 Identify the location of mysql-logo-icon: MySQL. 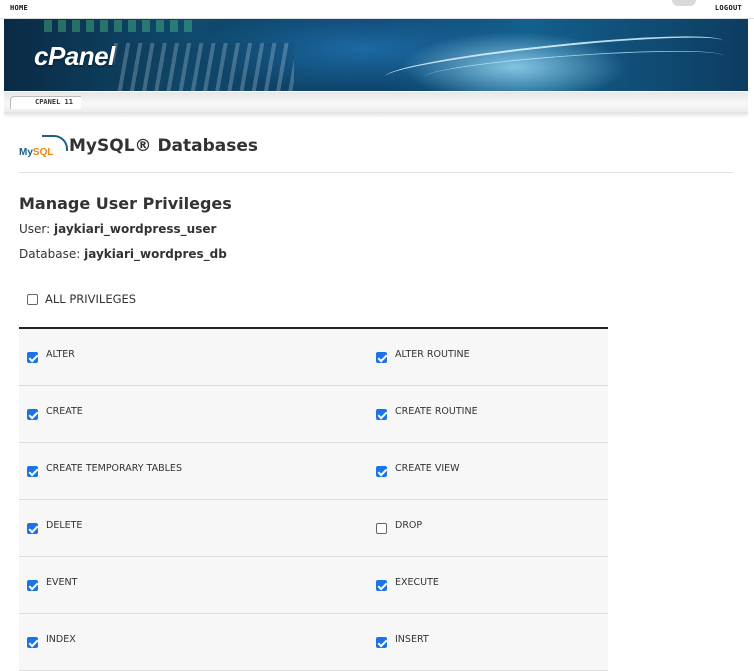
(43, 148).